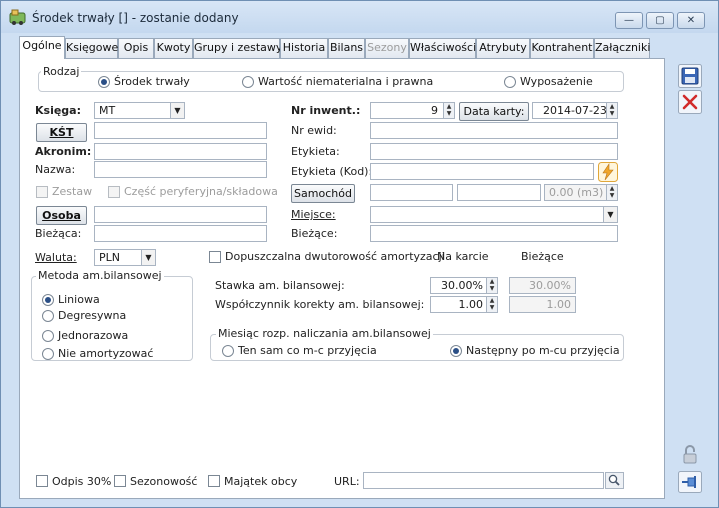 This screenshot has height=508, width=719. What do you see at coordinates (61, 215) in the screenshot?
I see `osoba-button: Osoba` at bounding box center [61, 215].